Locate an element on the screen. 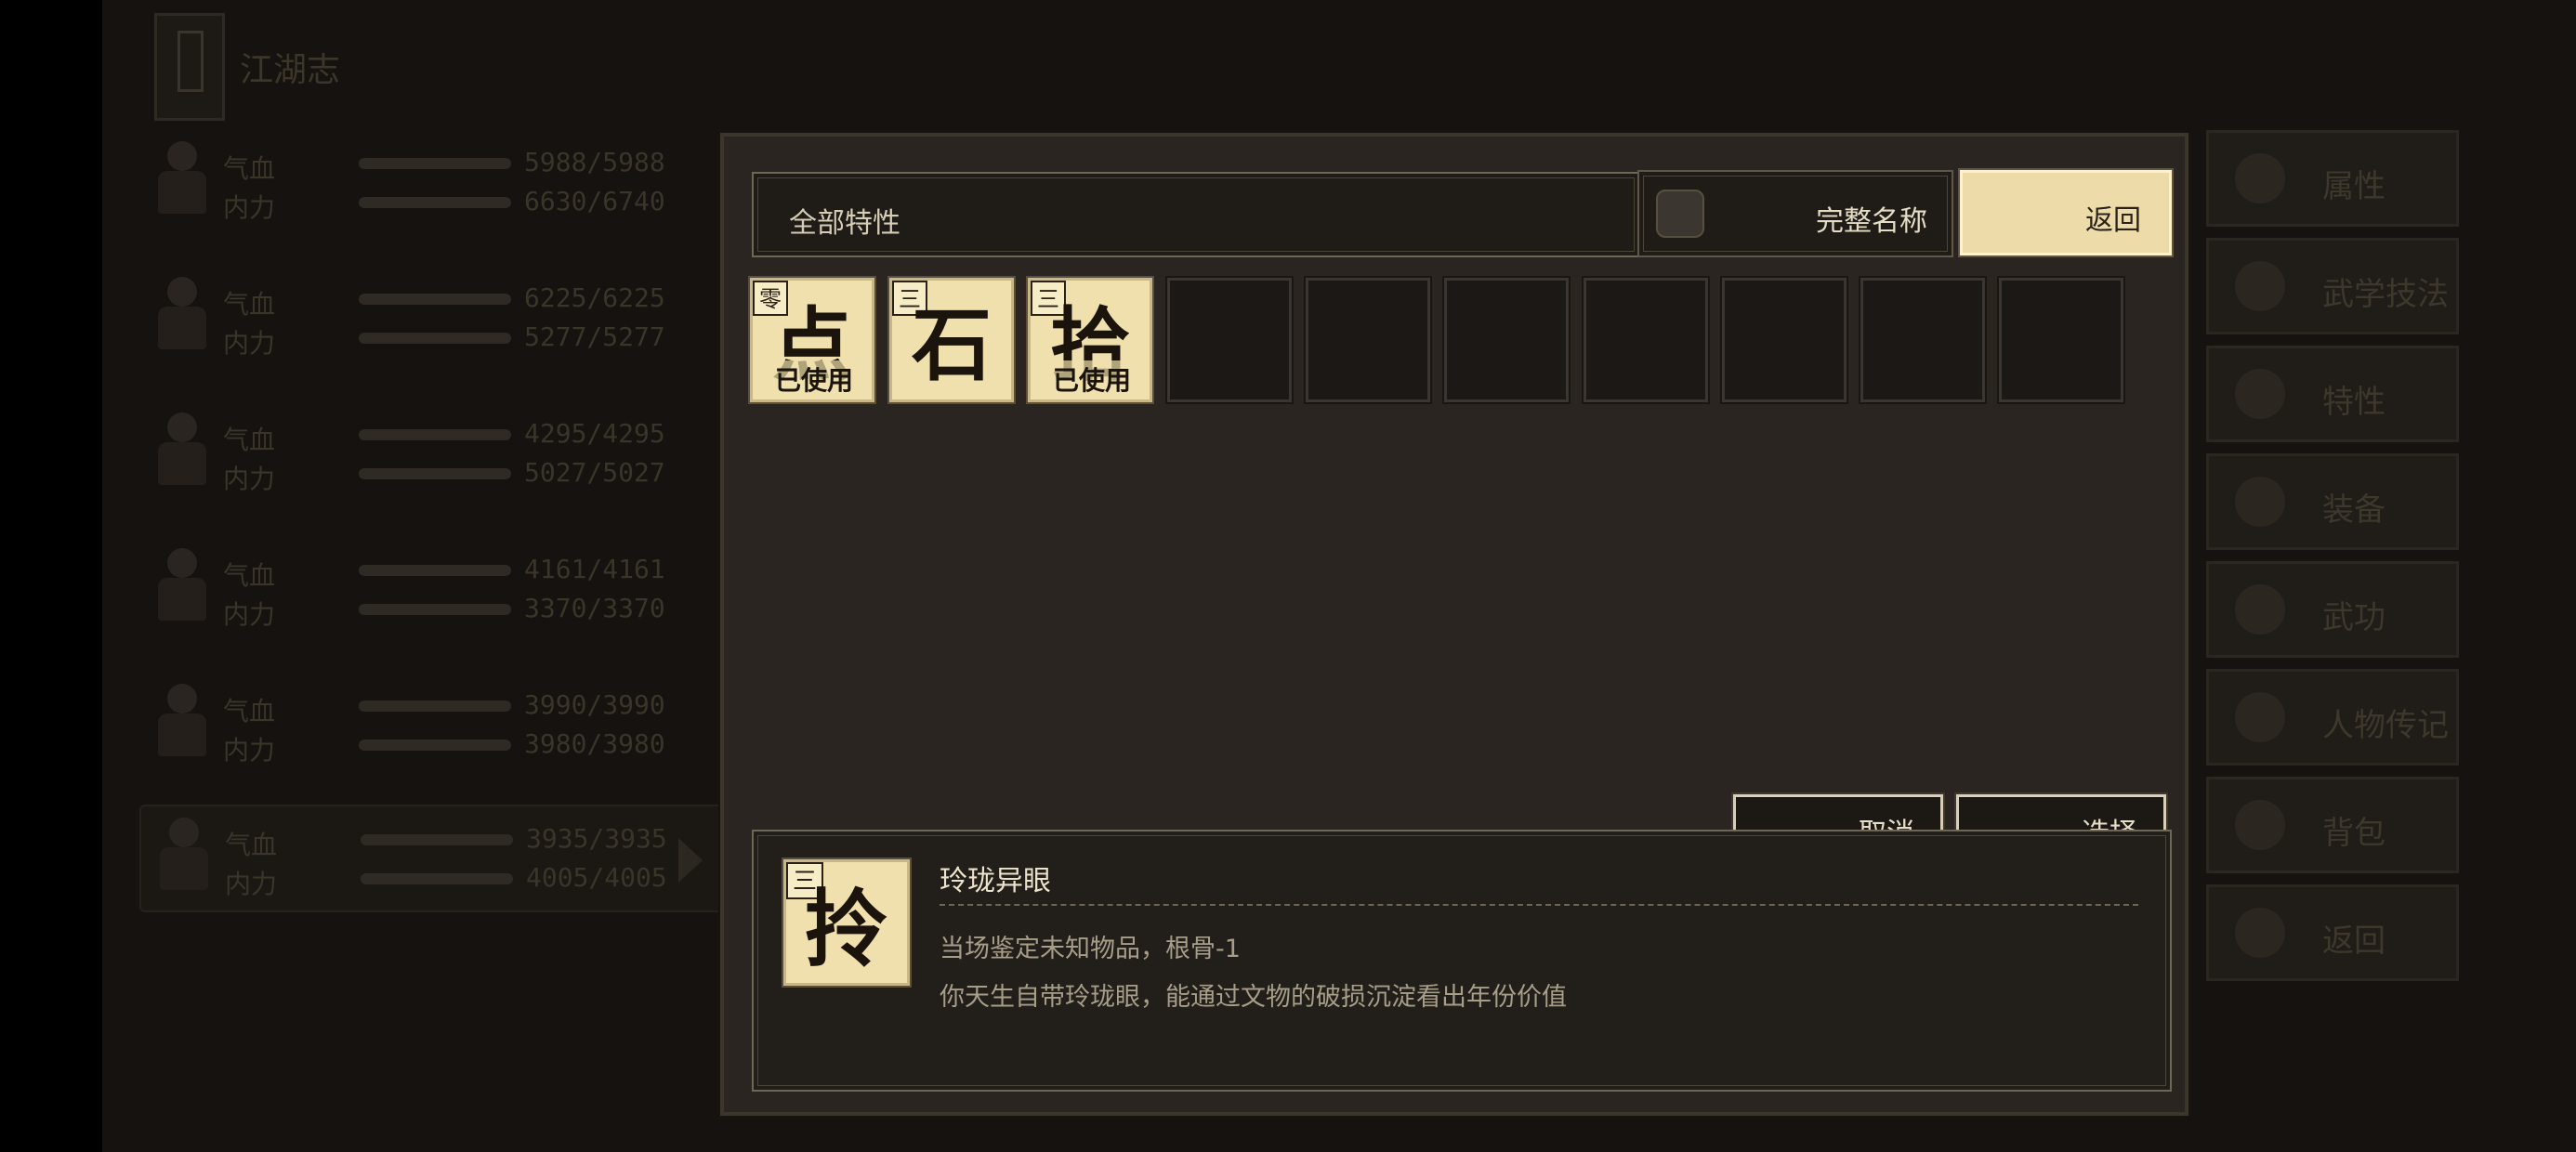  menu-backpack: 背包 is located at coordinates (2332, 825).